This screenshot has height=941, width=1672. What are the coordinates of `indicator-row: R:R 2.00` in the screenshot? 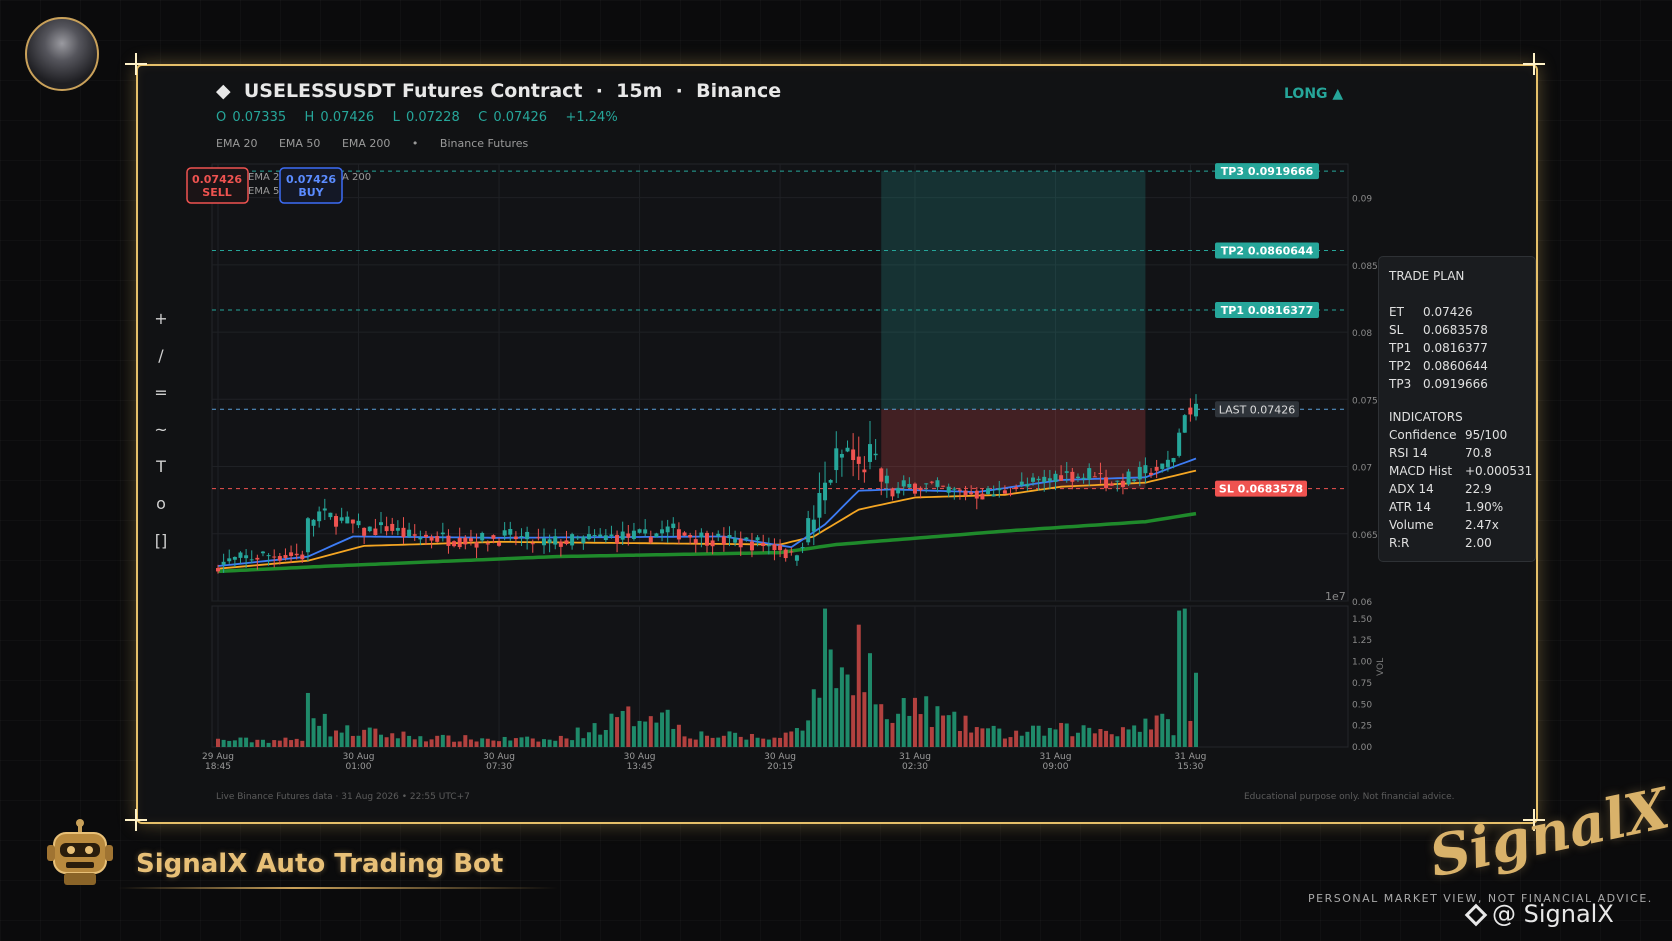 It's located at (1462, 543).